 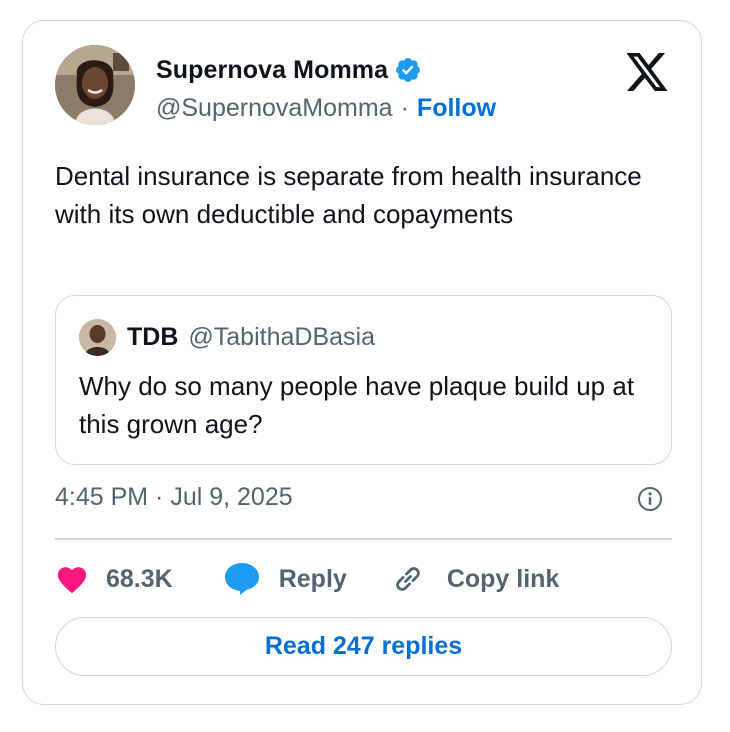 What do you see at coordinates (408, 579) in the screenshot?
I see `link-icon` at bounding box center [408, 579].